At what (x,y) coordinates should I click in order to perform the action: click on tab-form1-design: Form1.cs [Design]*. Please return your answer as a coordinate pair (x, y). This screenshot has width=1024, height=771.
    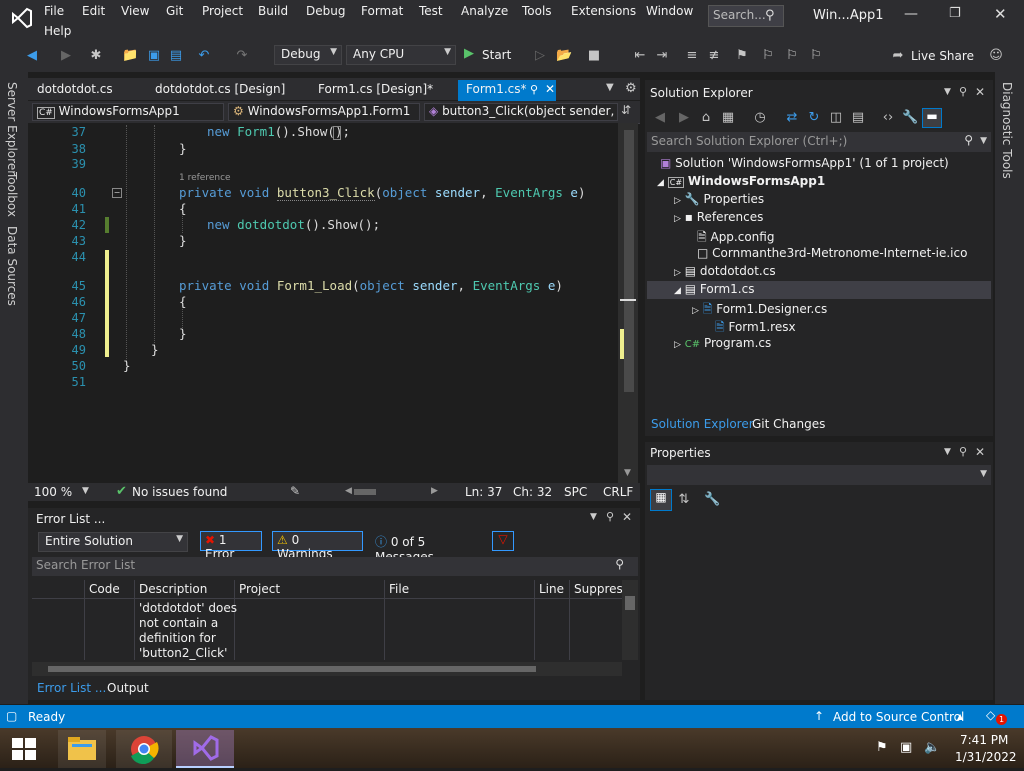
    Looking at the image, I should click on (375, 91).